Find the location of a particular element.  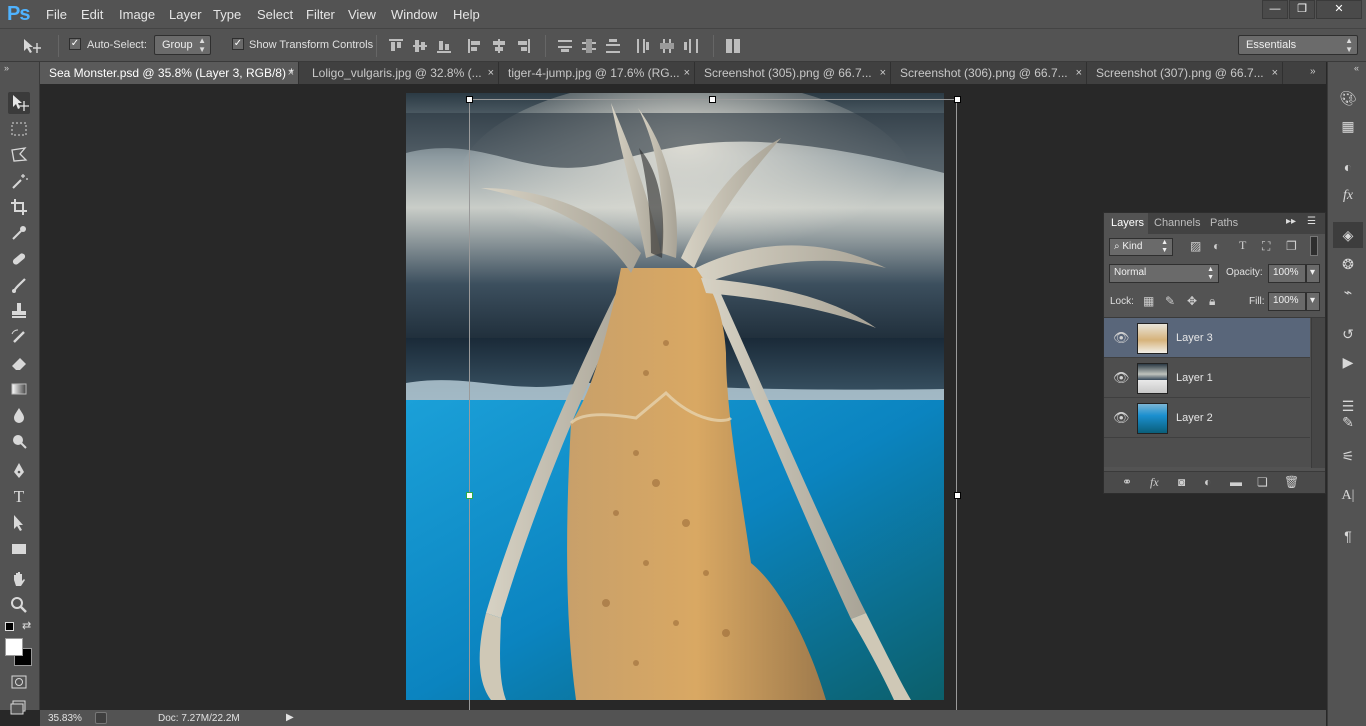

document-tab: Screenshot (307).png @ 66.7... × is located at coordinates (1185, 73).